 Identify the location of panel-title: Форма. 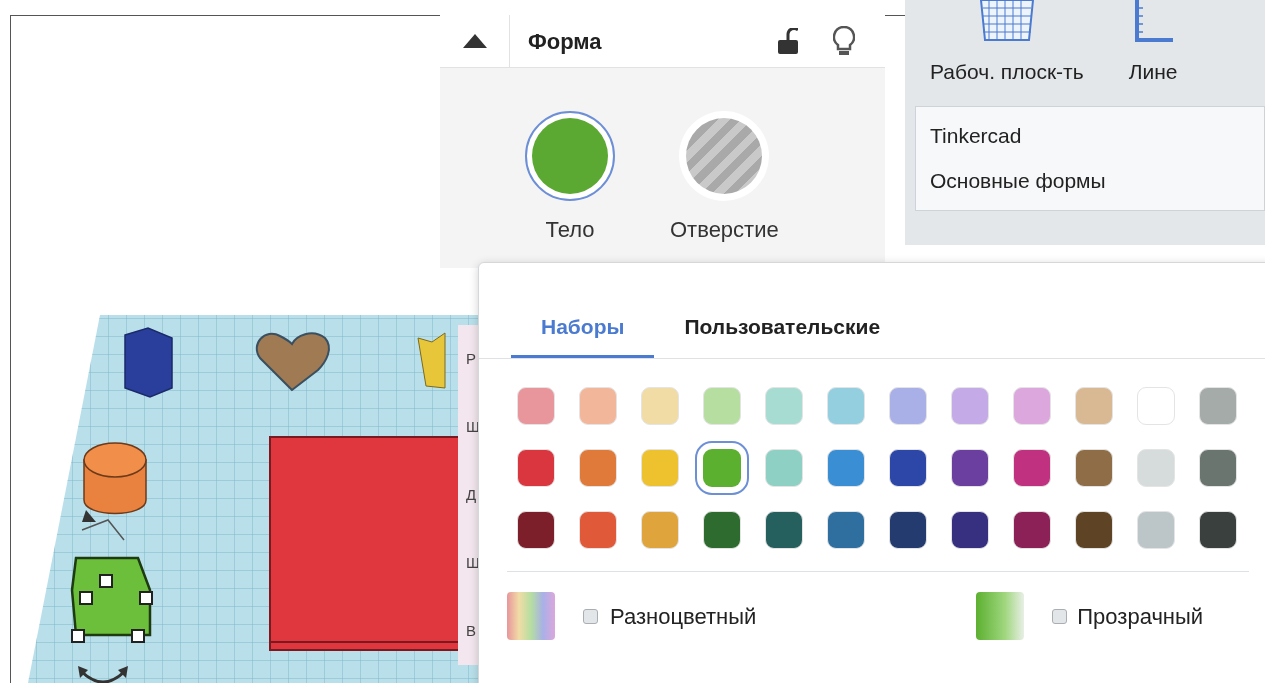
(565, 41).